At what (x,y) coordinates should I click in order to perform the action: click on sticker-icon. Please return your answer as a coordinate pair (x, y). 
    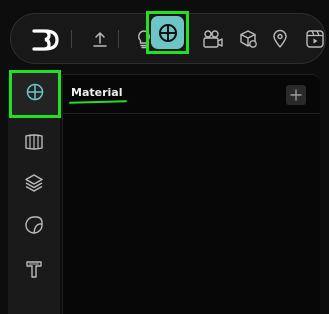
    Looking at the image, I should click on (34, 227).